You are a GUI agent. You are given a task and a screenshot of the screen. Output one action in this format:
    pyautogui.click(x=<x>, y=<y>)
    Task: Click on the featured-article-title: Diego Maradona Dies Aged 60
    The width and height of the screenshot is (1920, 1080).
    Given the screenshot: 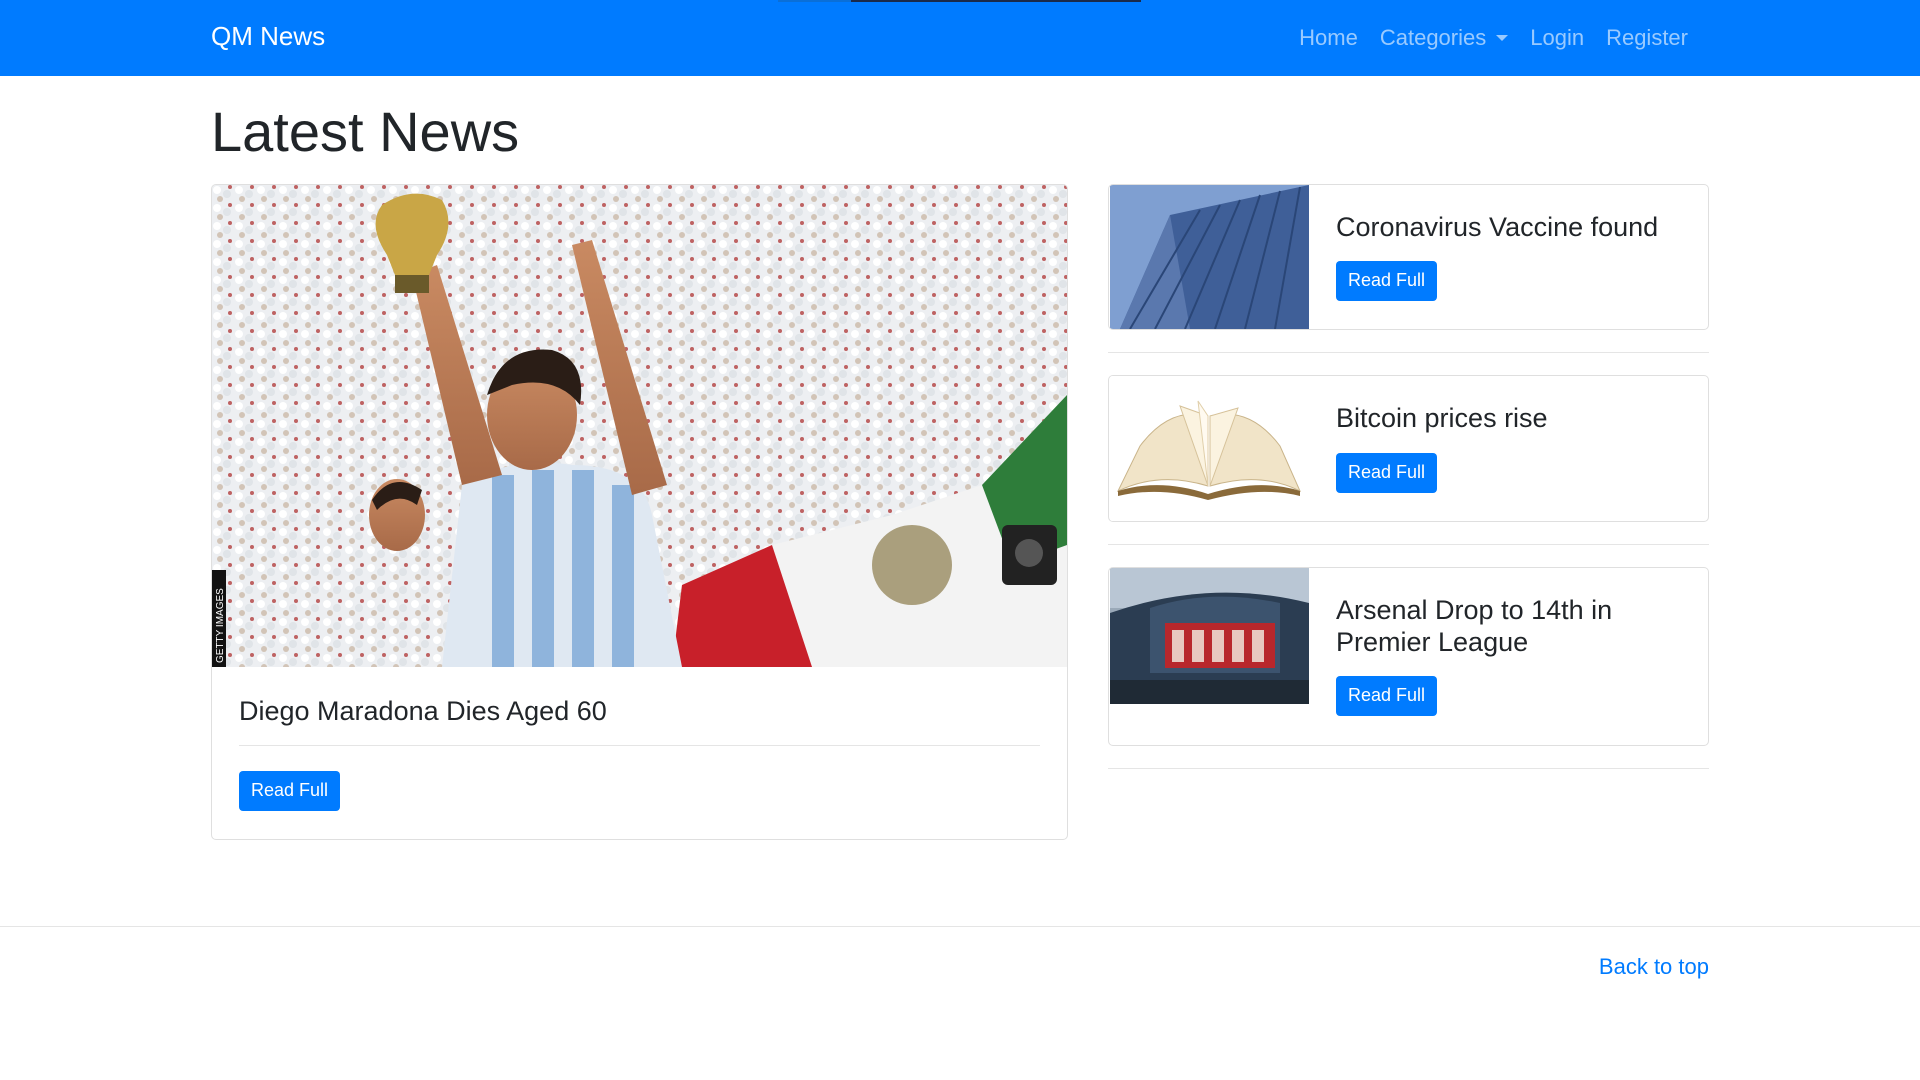 What is the action you would take?
    pyautogui.click(x=423, y=711)
    